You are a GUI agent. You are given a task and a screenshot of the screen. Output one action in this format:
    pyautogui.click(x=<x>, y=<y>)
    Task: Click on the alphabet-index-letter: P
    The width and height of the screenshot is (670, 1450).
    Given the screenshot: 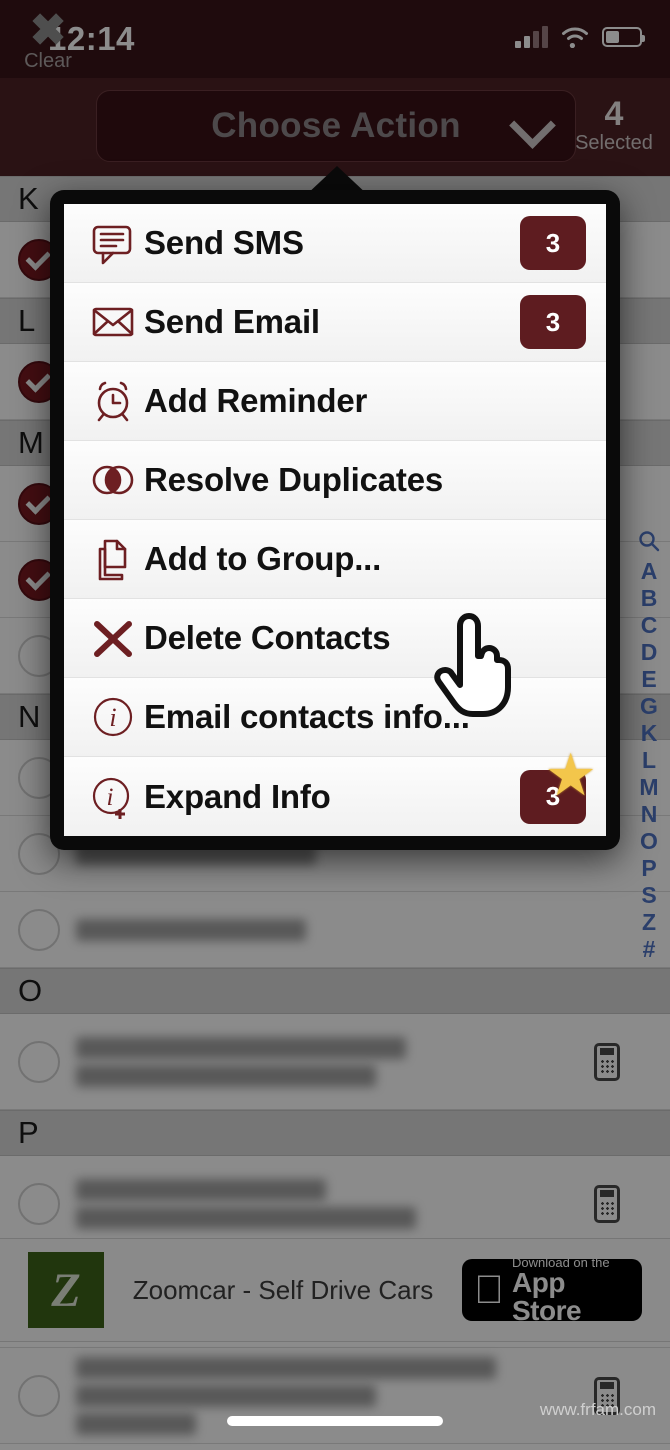 What is the action you would take?
    pyautogui.click(x=648, y=868)
    